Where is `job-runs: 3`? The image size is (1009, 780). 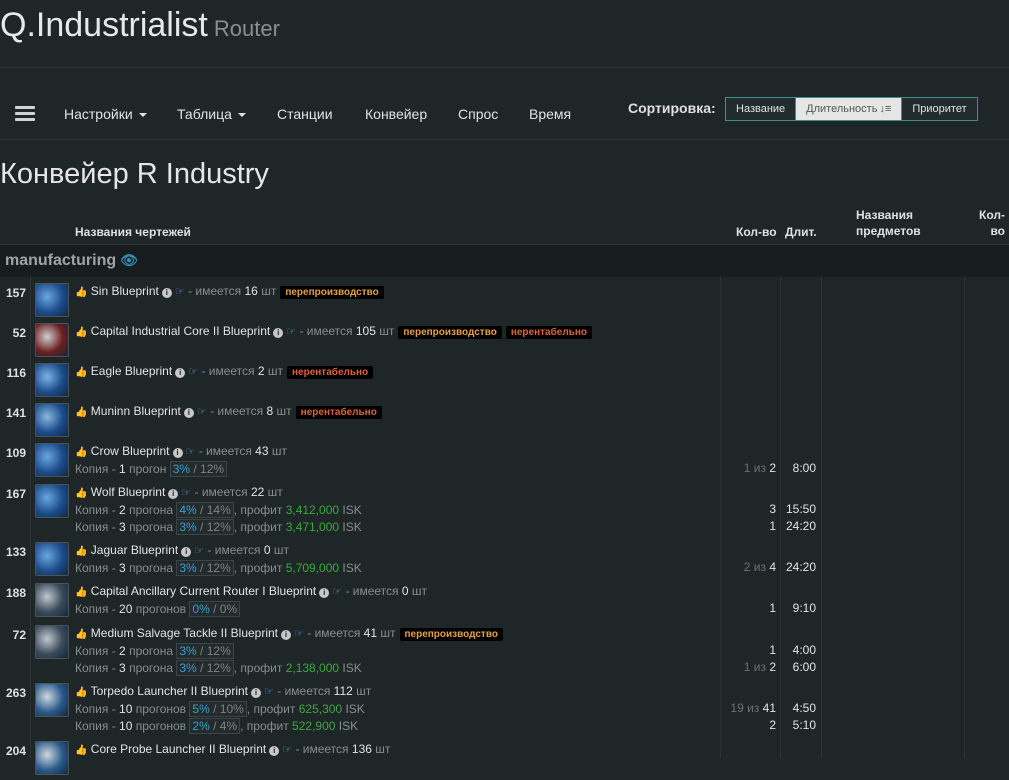
job-runs: 3 is located at coordinates (122, 568).